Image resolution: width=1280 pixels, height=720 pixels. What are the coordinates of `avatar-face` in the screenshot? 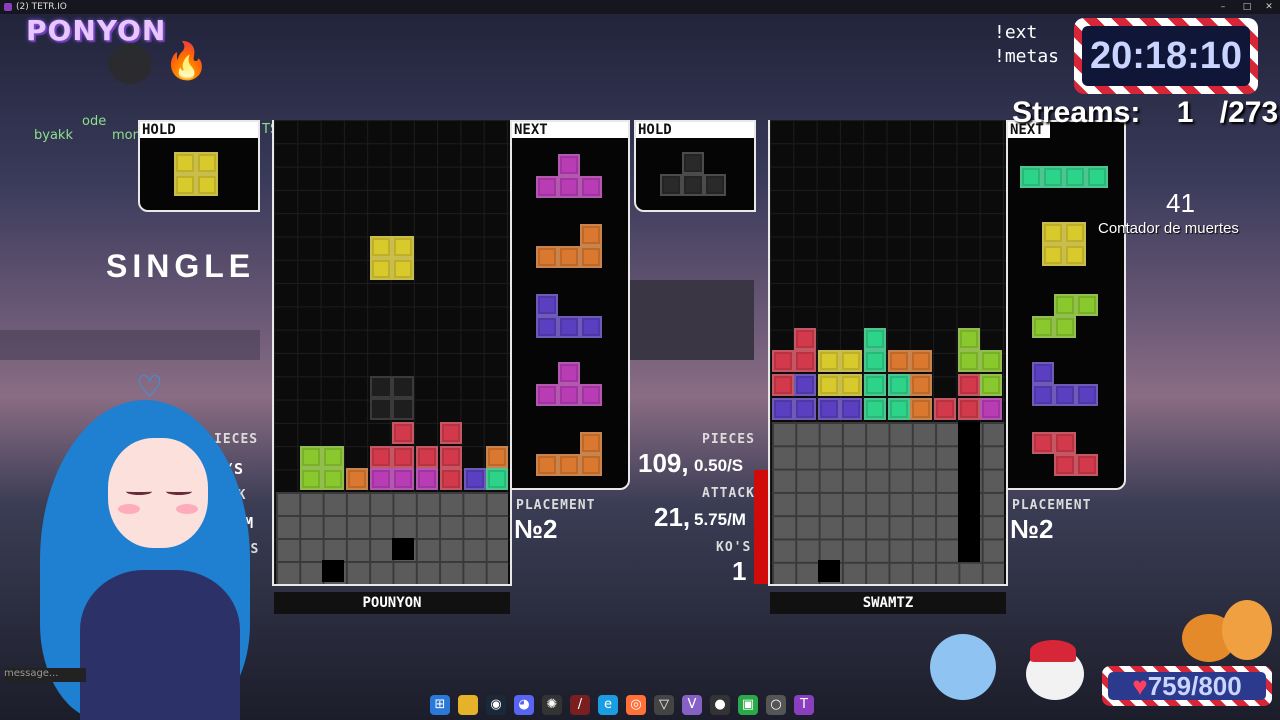 It's located at (158, 493).